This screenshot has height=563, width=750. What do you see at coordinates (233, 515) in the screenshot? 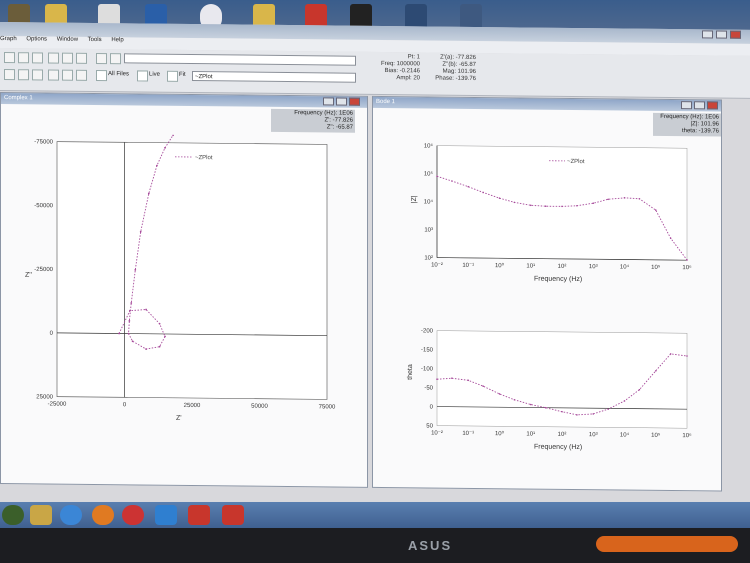
I see `zview-icon` at bounding box center [233, 515].